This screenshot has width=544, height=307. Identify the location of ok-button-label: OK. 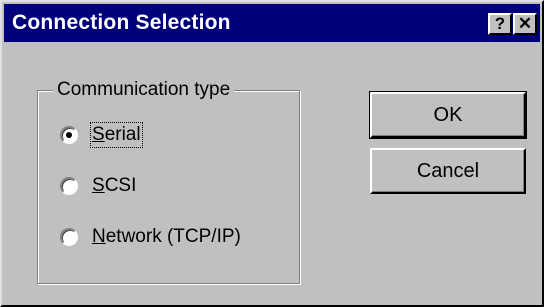
(448, 114).